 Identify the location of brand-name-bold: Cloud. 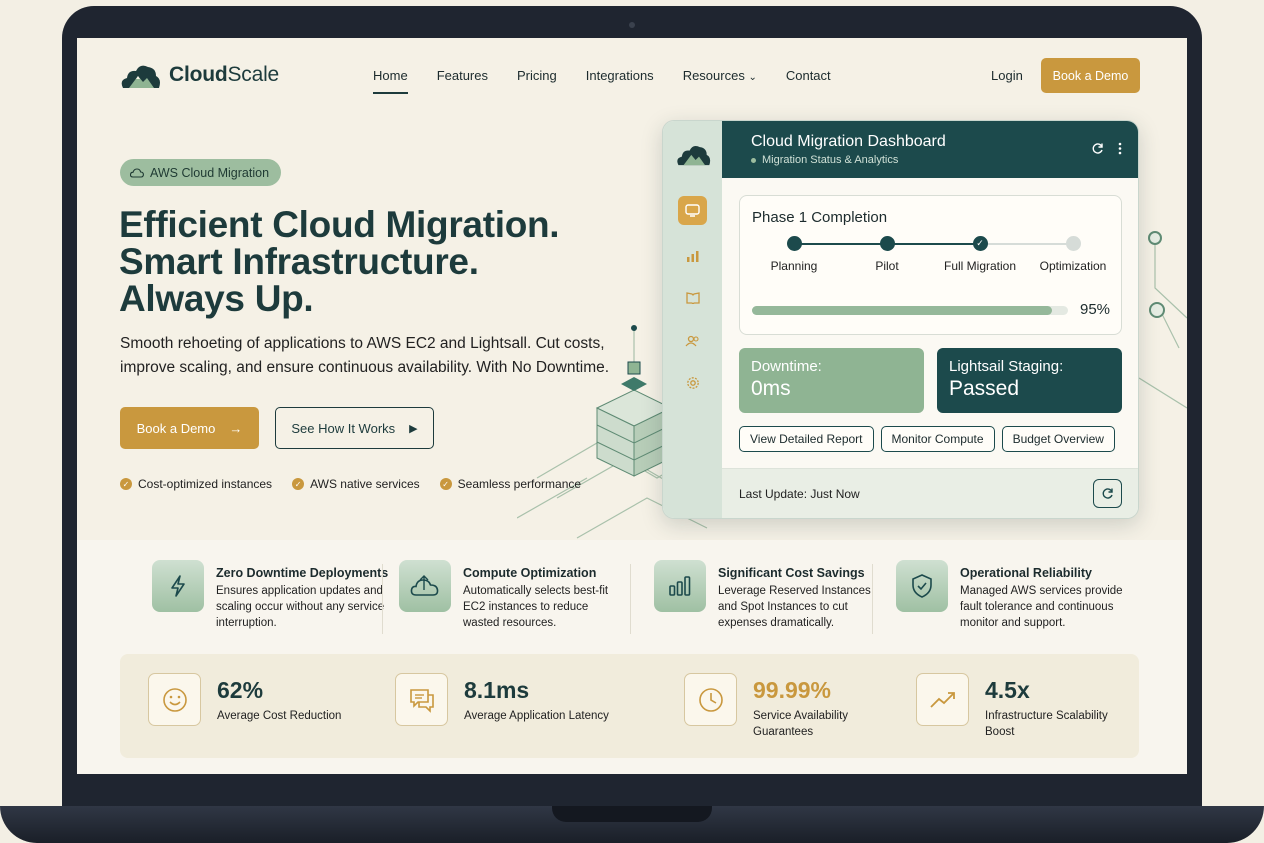
(198, 74).